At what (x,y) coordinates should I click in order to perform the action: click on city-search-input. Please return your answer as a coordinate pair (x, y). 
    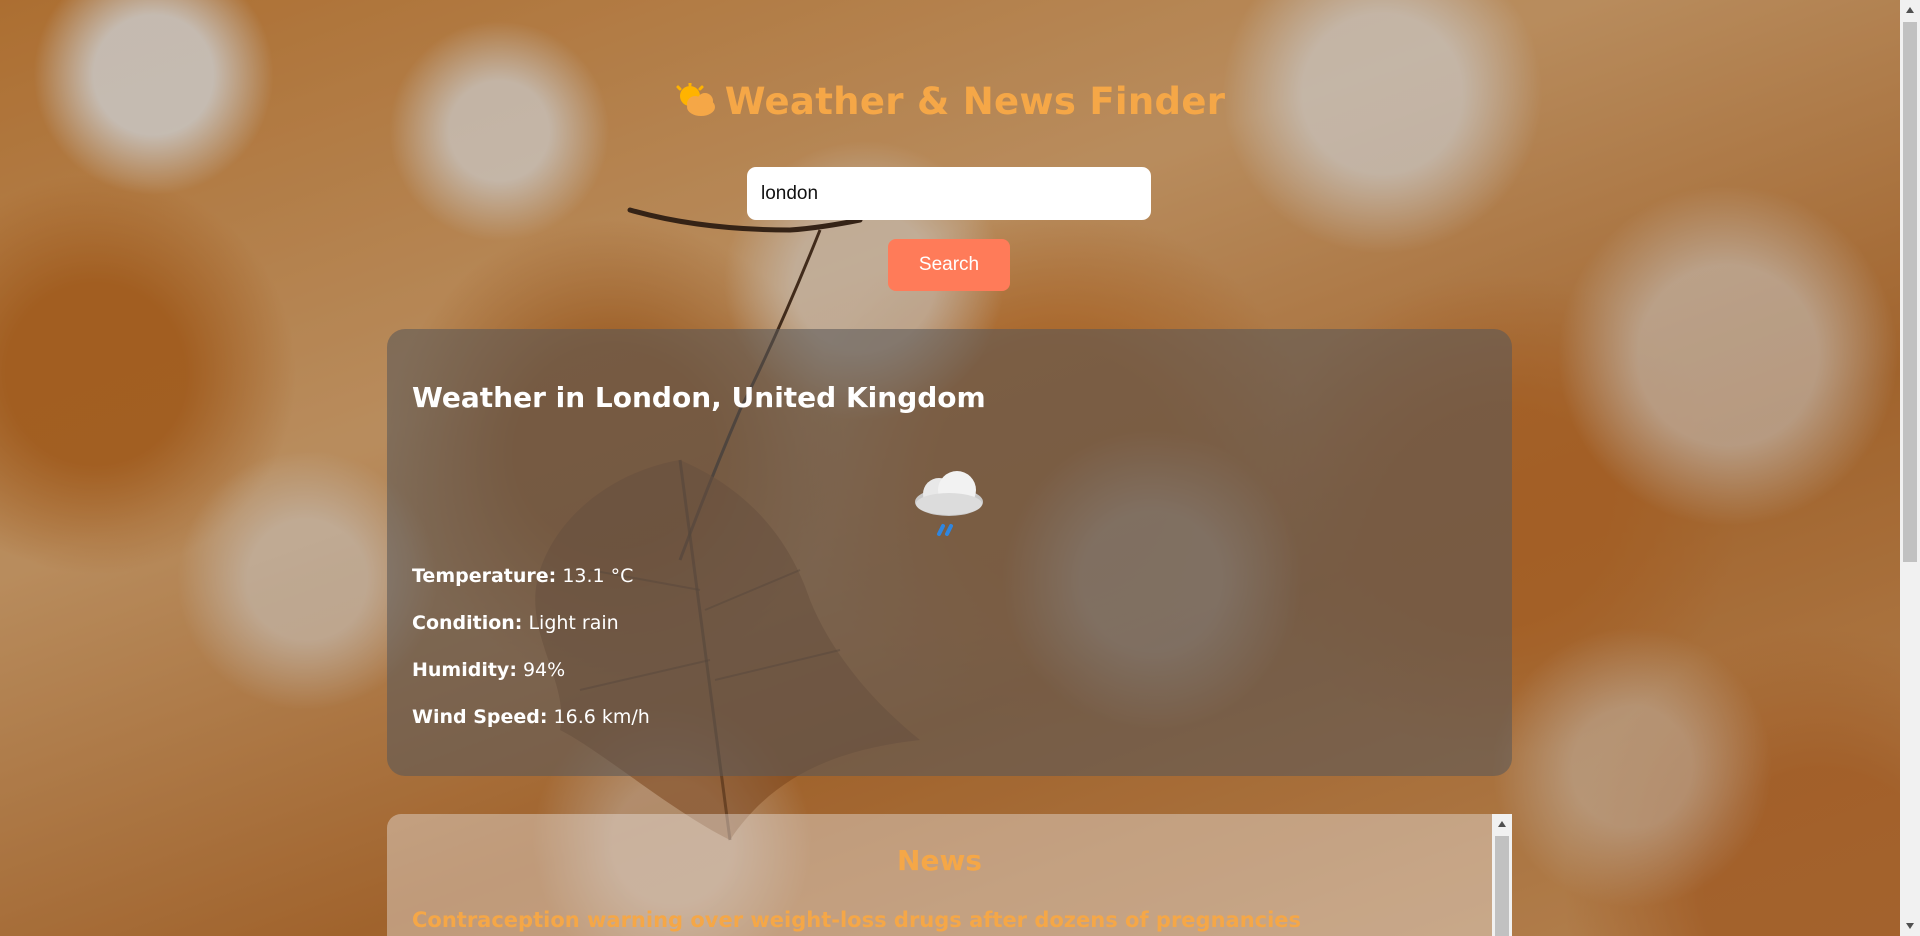
    Looking at the image, I should click on (949, 193).